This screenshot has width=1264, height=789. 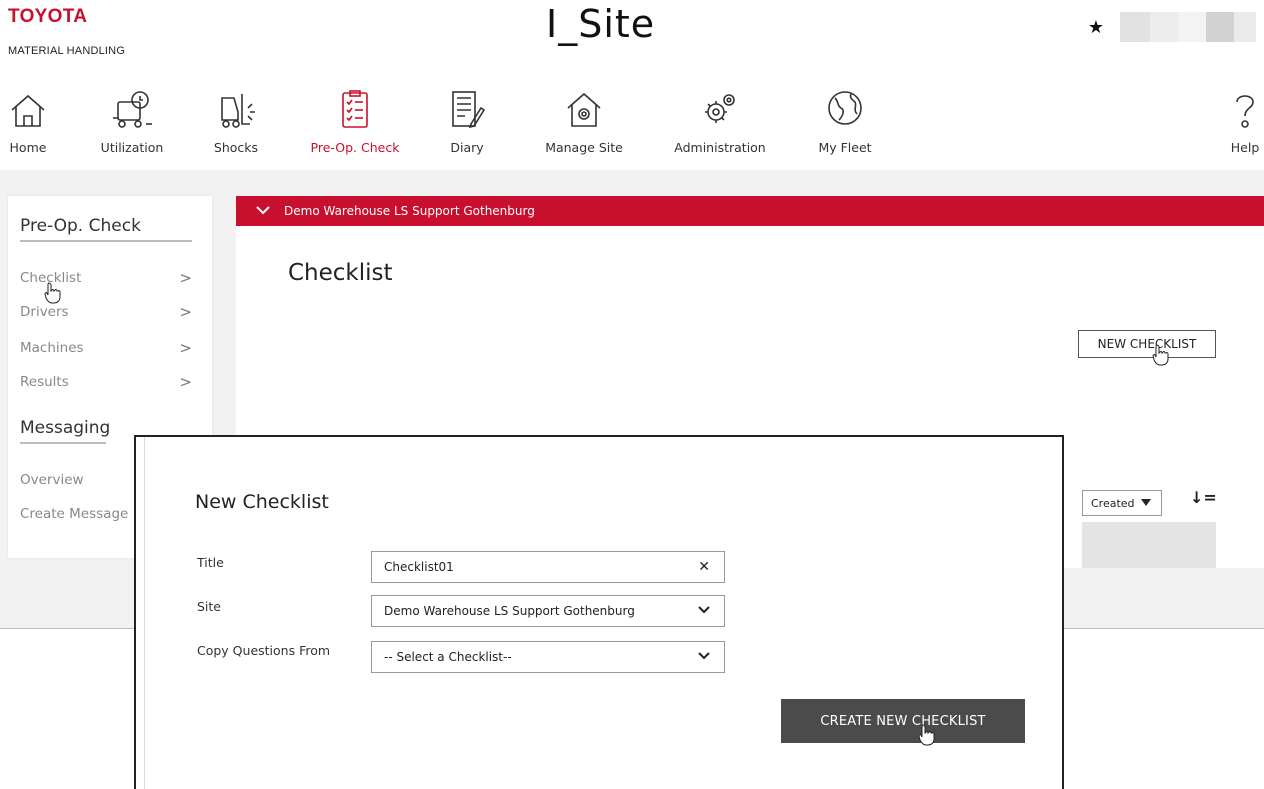 What do you see at coordinates (28, 147) in the screenshot?
I see `nav-label: Home` at bounding box center [28, 147].